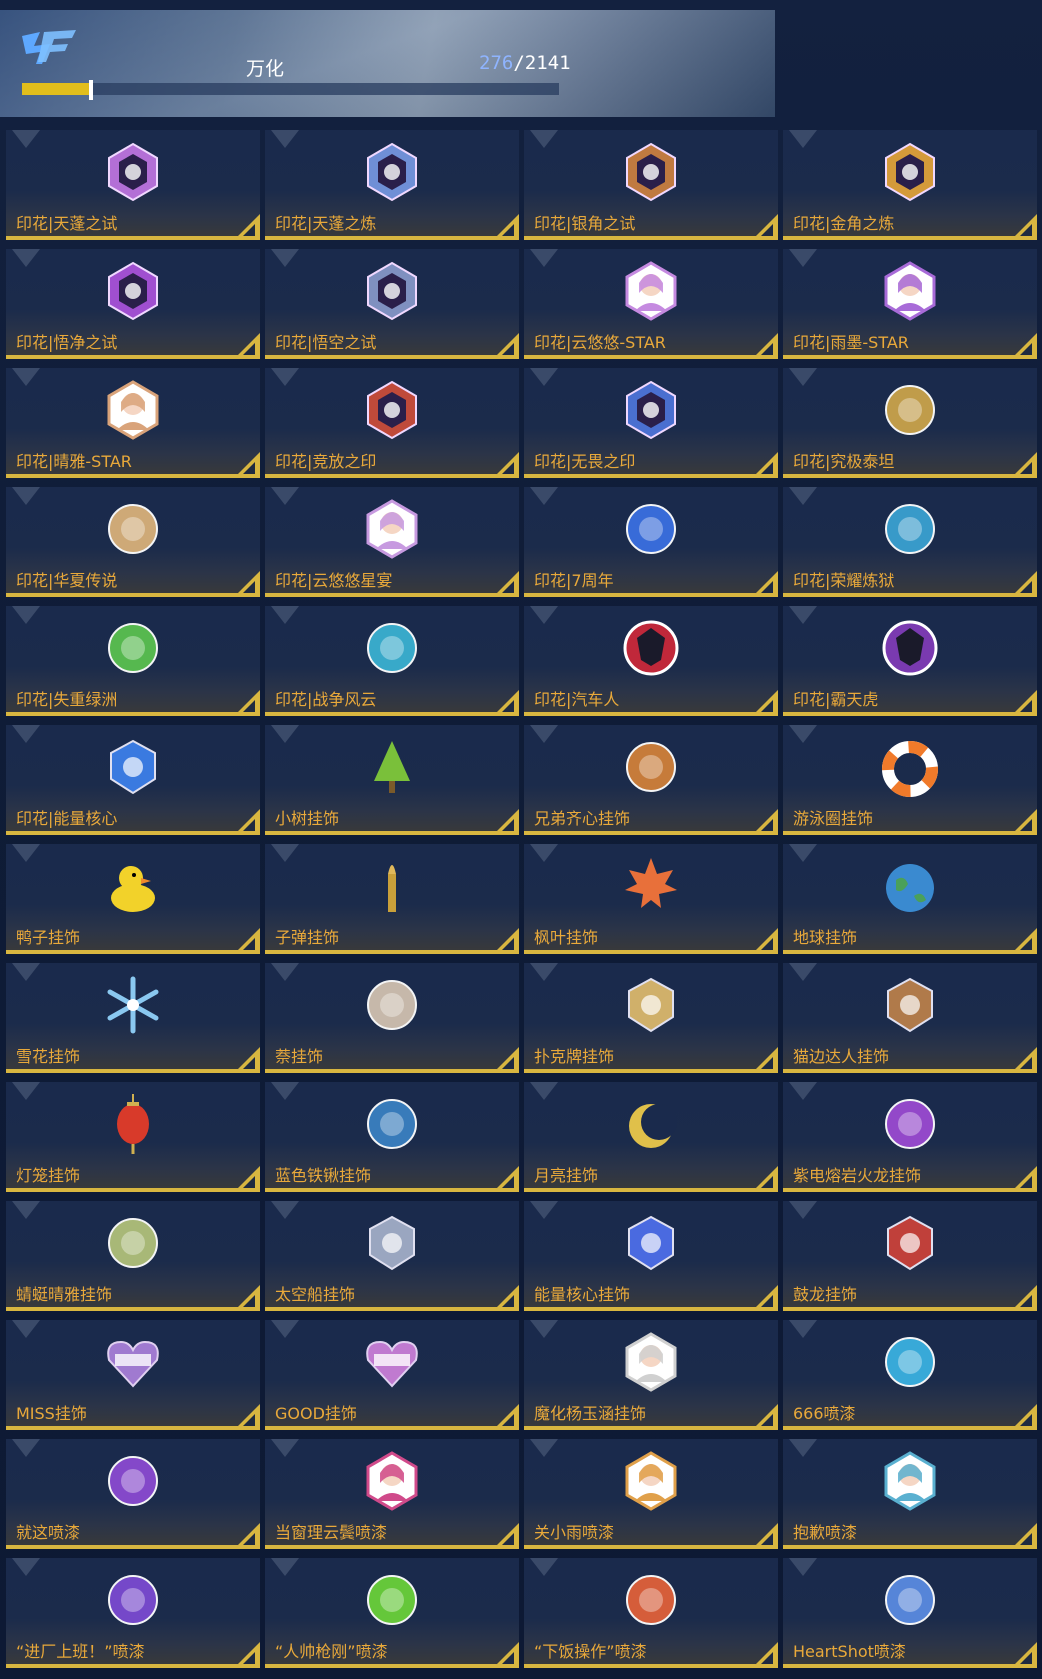  I want to click on collection-item-card: 印花|无畏之印, so click(651, 423).